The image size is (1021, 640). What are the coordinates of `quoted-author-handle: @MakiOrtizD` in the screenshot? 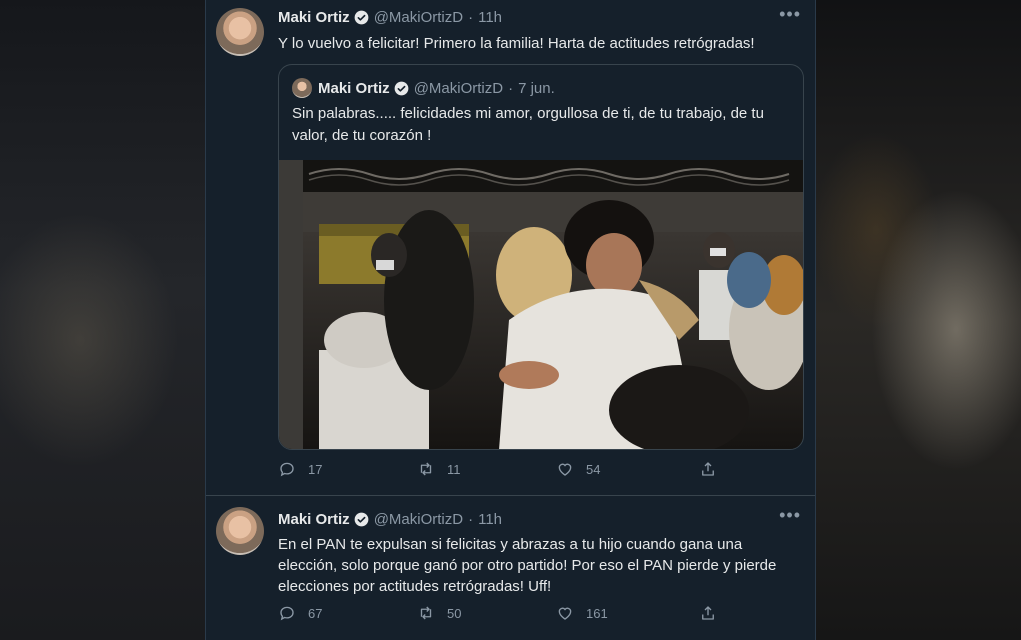 It's located at (458, 88).